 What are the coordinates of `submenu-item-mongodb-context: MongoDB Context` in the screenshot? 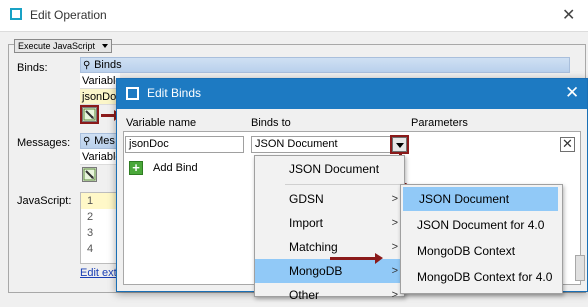 It's located at (481, 251).